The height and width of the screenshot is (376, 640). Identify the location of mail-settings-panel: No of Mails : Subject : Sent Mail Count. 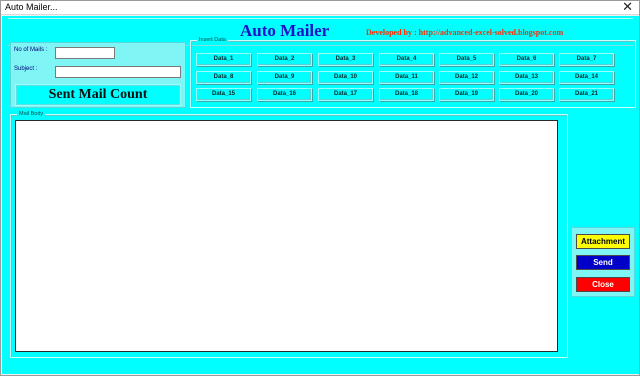
(98, 75).